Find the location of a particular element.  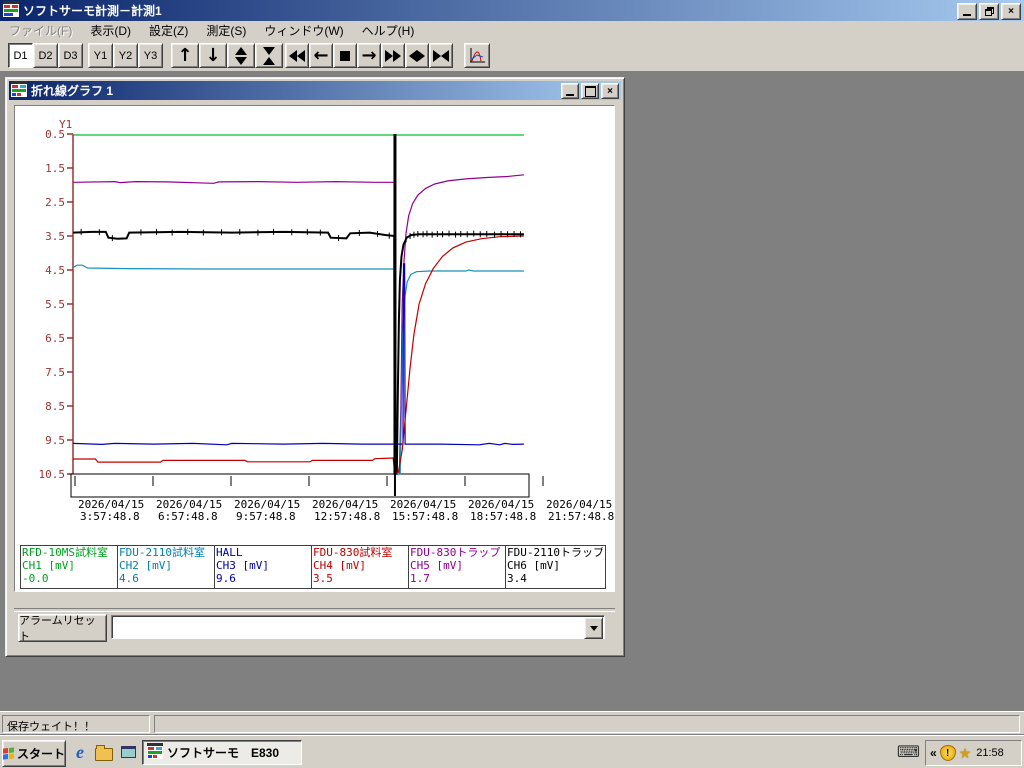

combobox-dropdown-button is located at coordinates (593, 628).